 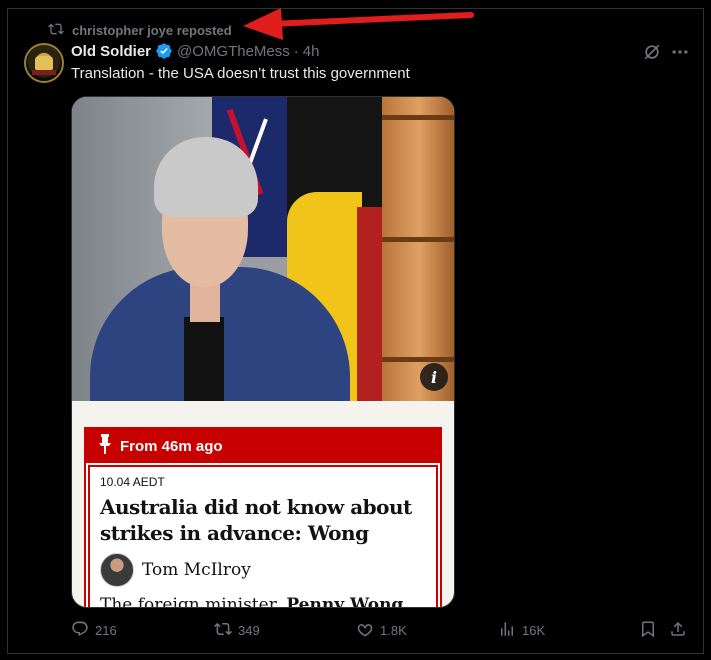 I want to click on reply-icon, so click(x=83, y=630).